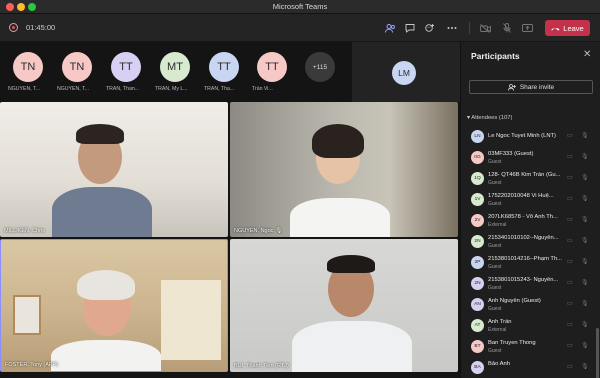 The image size is (600, 378). I want to click on chat-icon, so click(410, 28).